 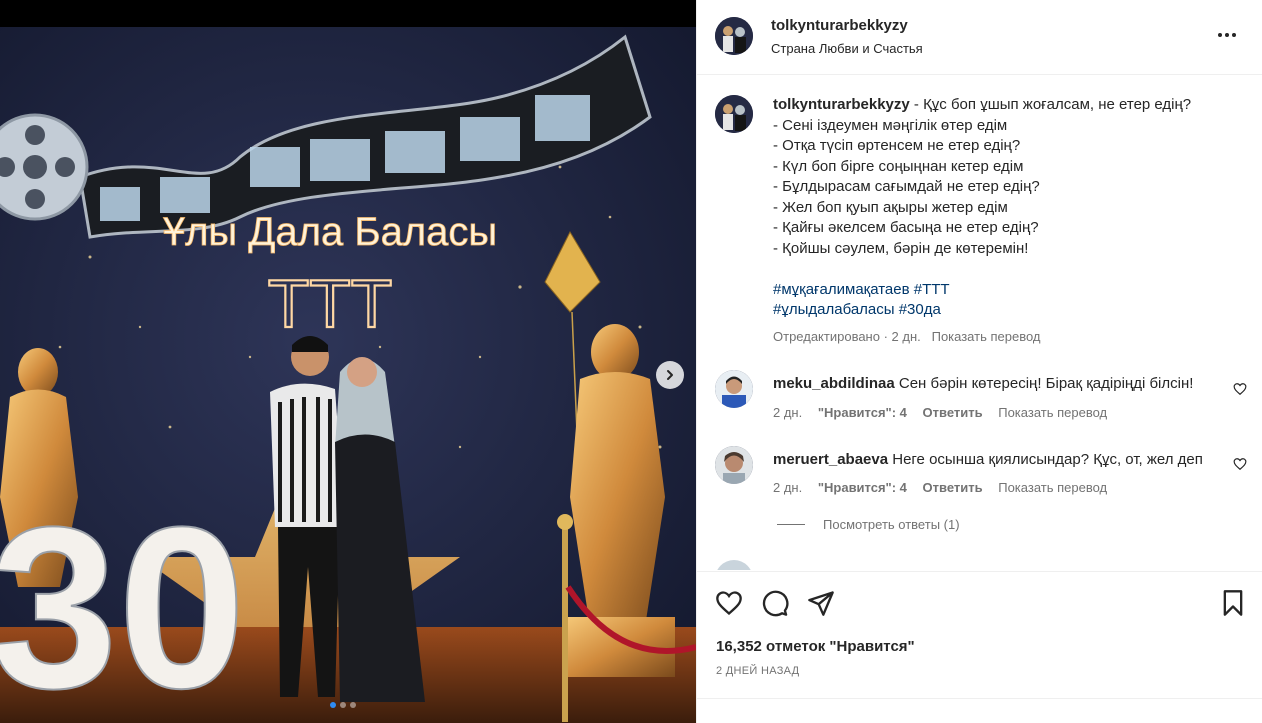 I want to click on comment-username: meruert_abaeva, so click(x=830, y=459).